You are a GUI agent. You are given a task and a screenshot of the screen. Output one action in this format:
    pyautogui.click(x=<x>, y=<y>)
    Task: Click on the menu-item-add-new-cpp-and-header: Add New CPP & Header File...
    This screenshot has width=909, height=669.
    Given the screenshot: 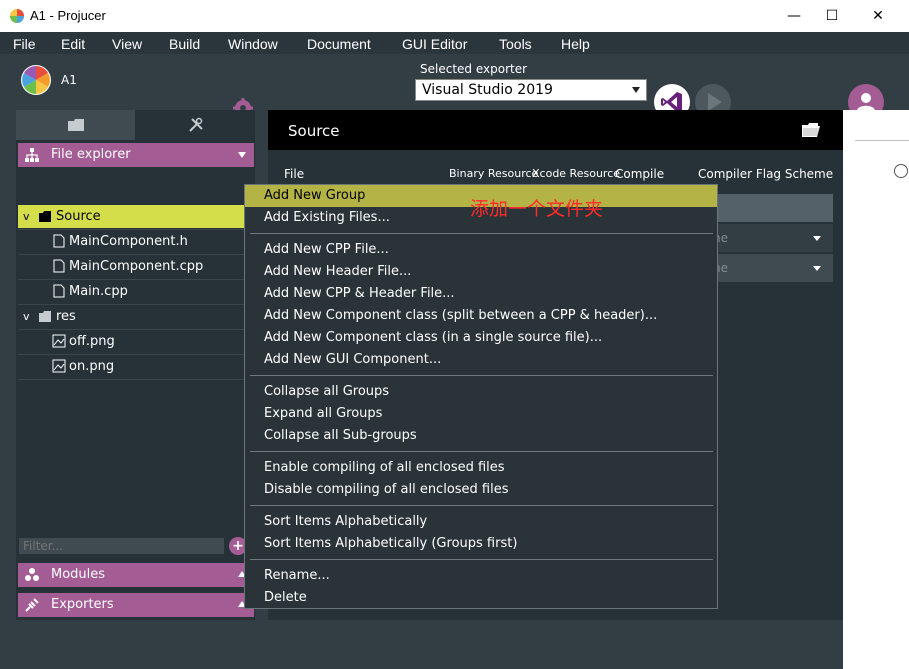 What is the action you would take?
    pyautogui.click(x=481, y=294)
    